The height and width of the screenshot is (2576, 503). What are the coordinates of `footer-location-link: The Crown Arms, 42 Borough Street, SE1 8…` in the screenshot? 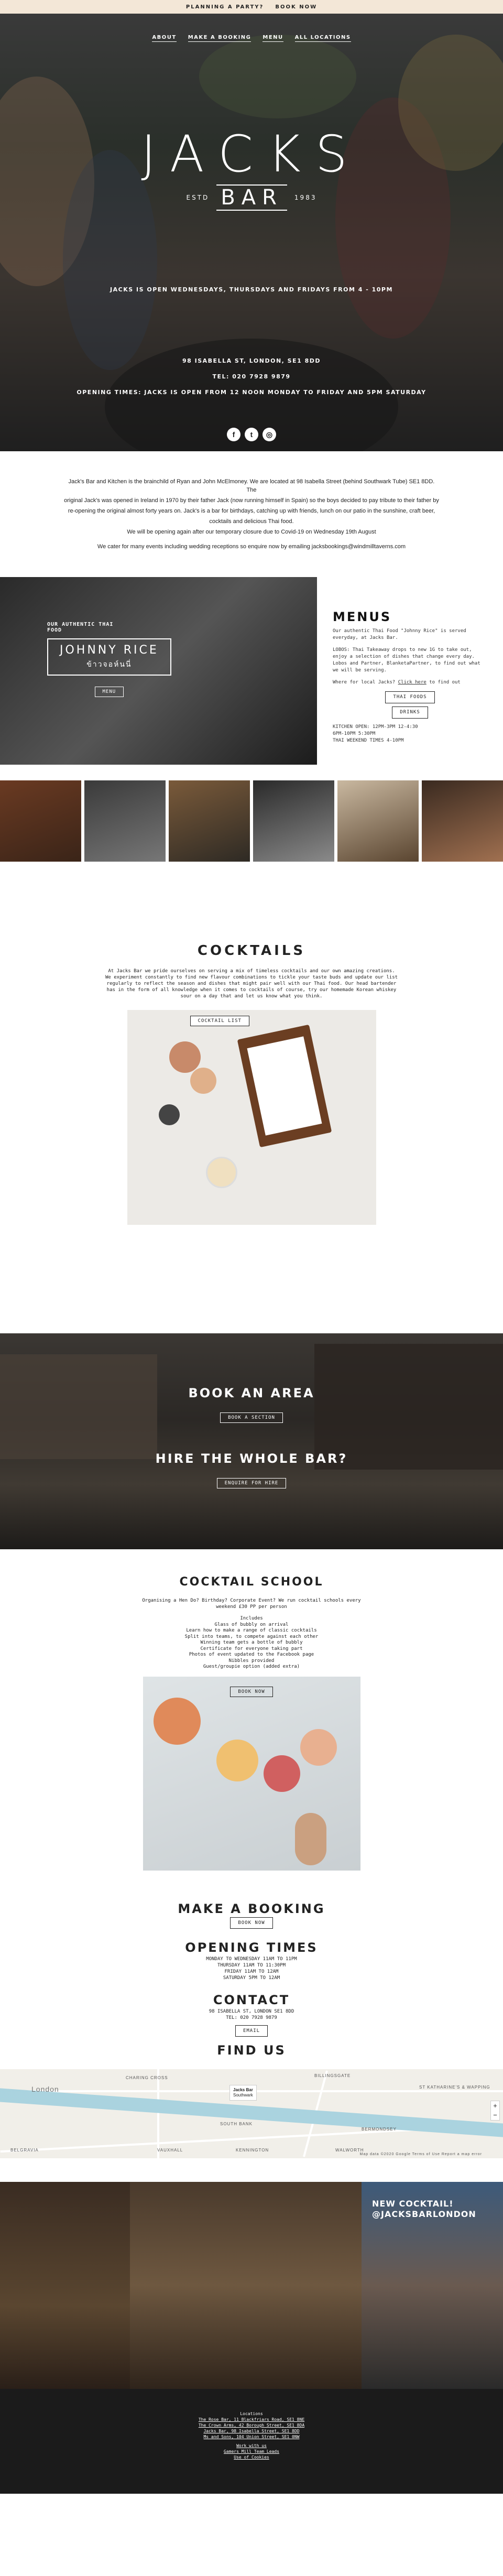 It's located at (251, 2425).